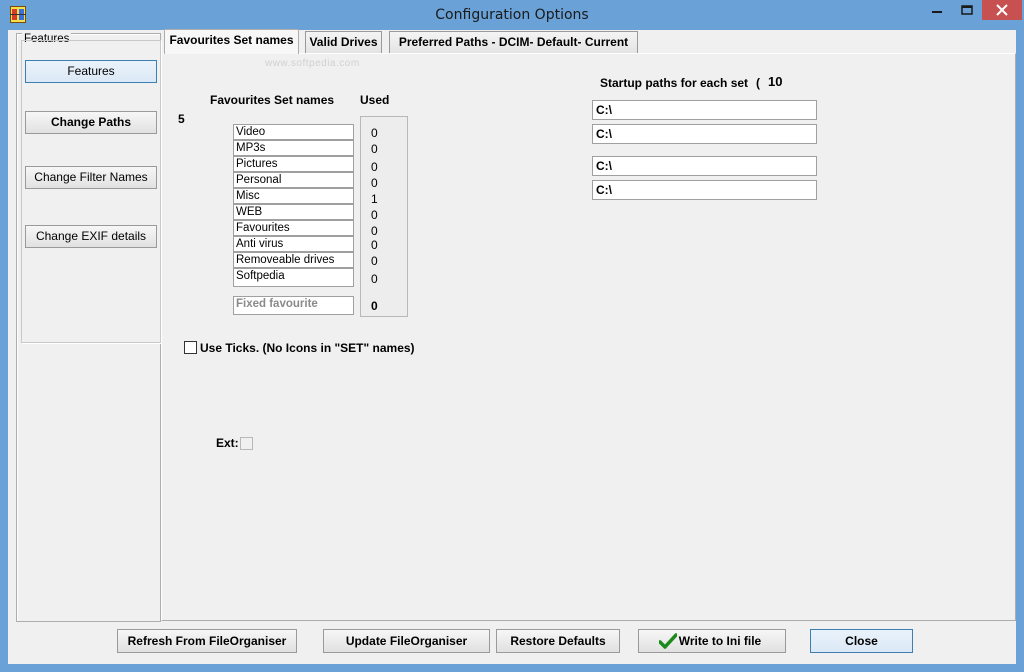  What do you see at coordinates (674, 83) in the screenshot?
I see `startup-paths-label: Startup paths for each set` at bounding box center [674, 83].